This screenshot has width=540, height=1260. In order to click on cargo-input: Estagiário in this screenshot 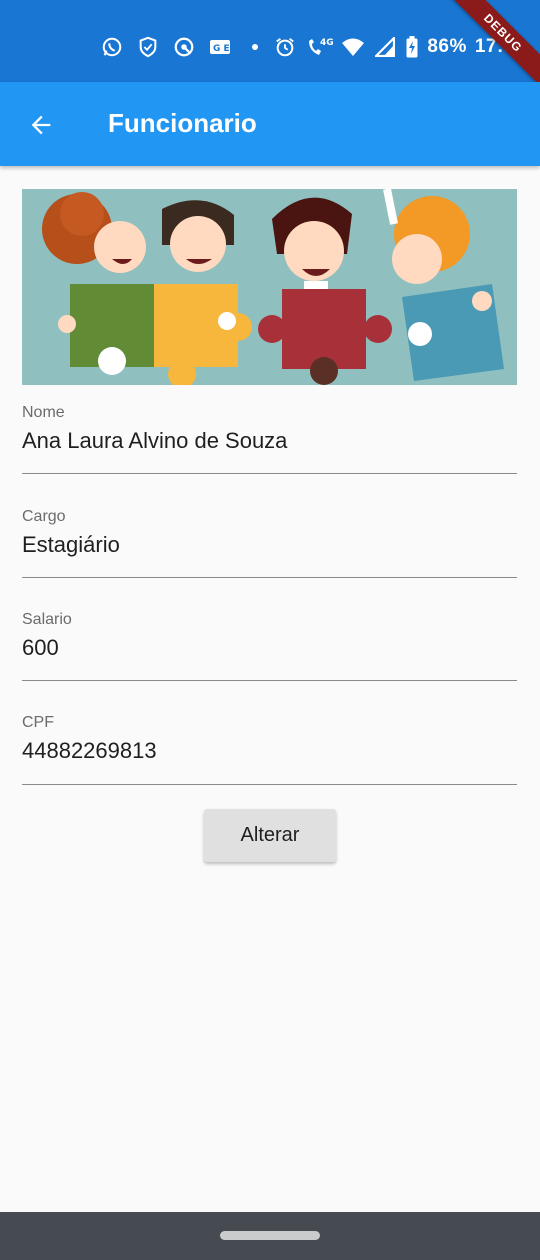, I will do `click(269, 545)`.